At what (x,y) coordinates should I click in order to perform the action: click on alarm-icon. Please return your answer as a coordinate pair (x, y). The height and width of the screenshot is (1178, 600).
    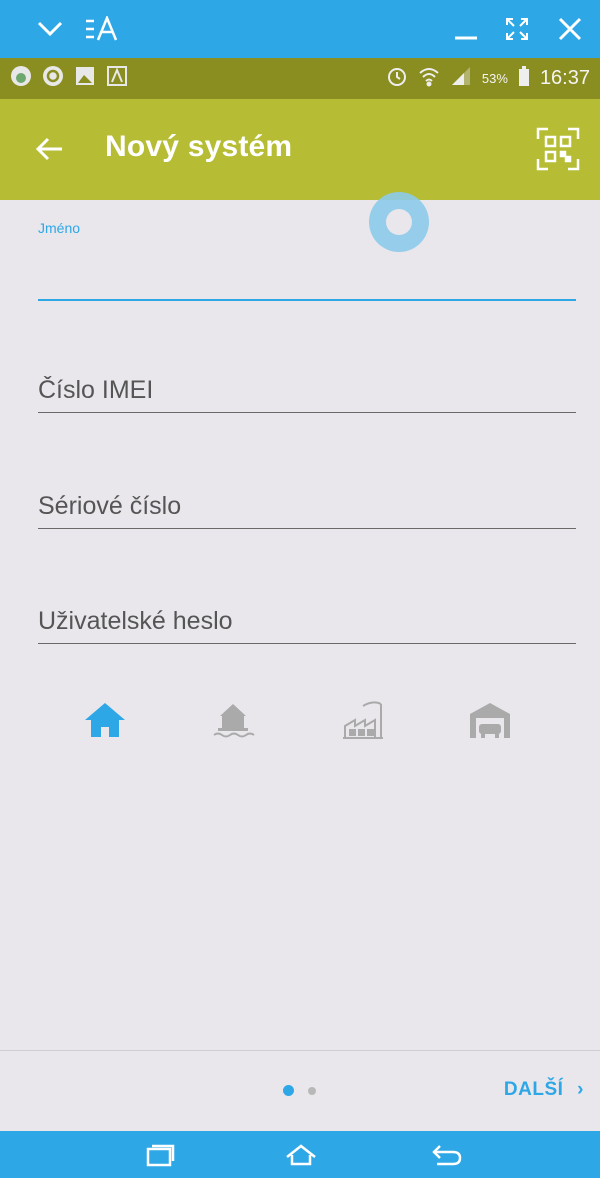
    Looking at the image, I should click on (397, 78).